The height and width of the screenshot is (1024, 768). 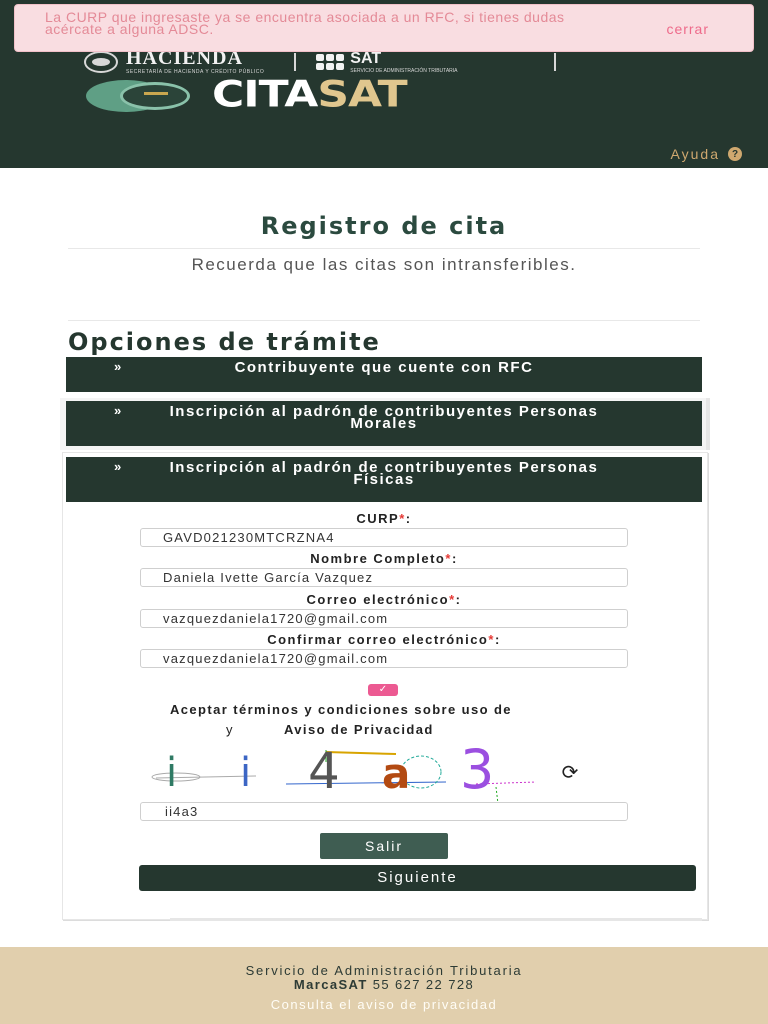 I want to click on curp-label: CURP*:, so click(x=384, y=518).